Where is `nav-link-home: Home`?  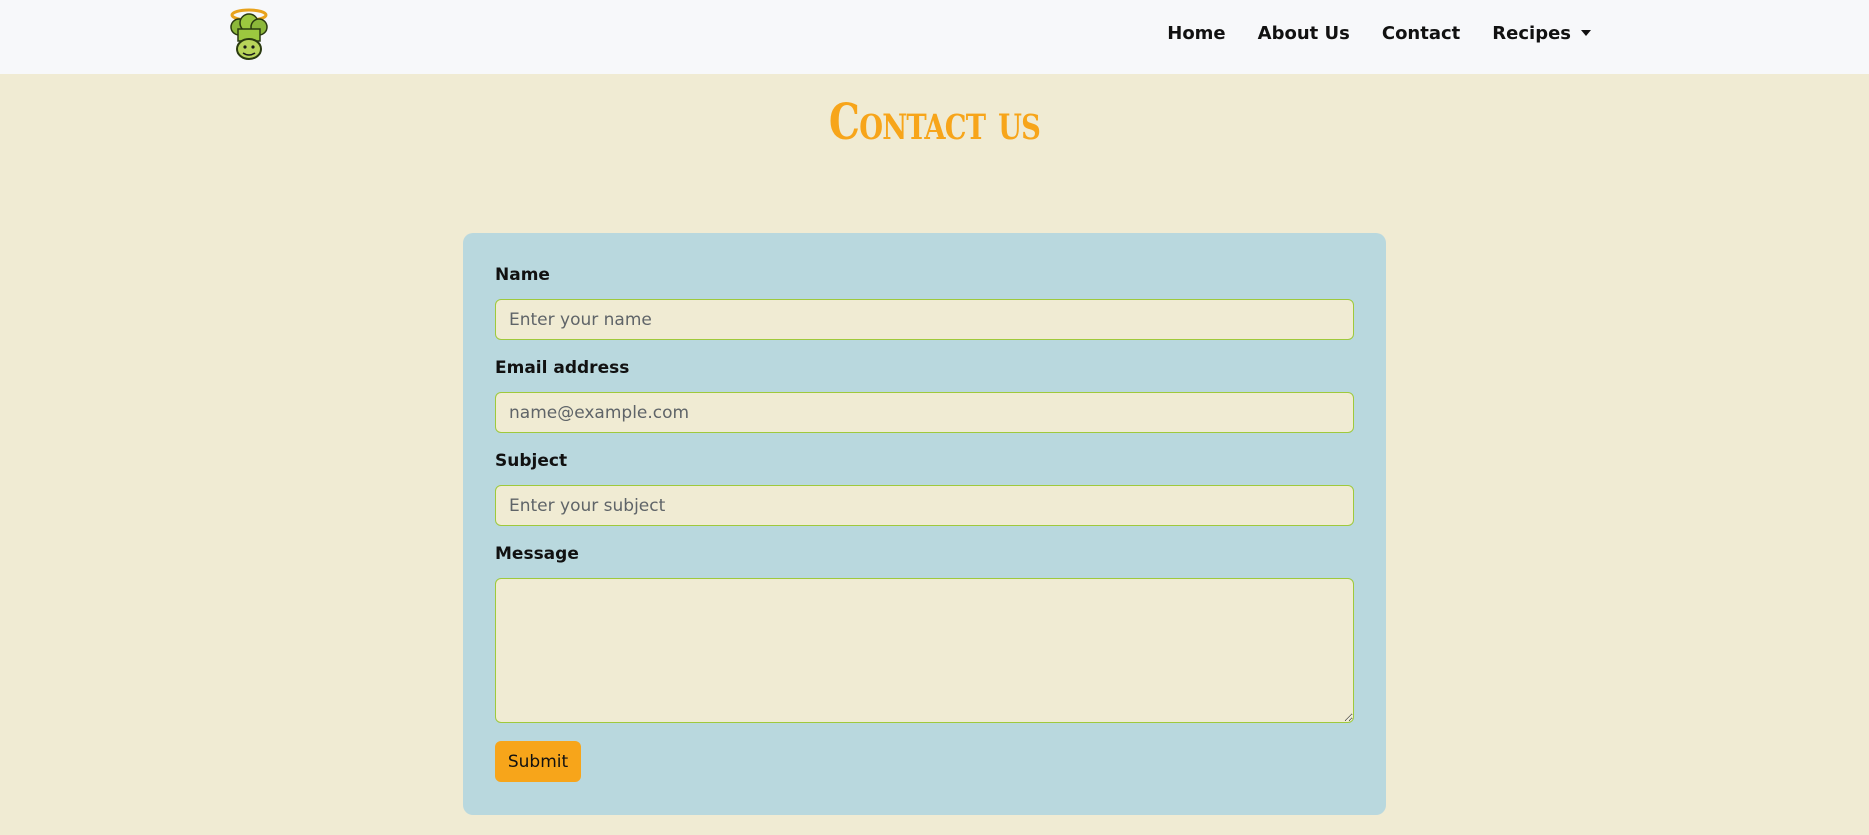
nav-link-home: Home is located at coordinates (1196, 33).